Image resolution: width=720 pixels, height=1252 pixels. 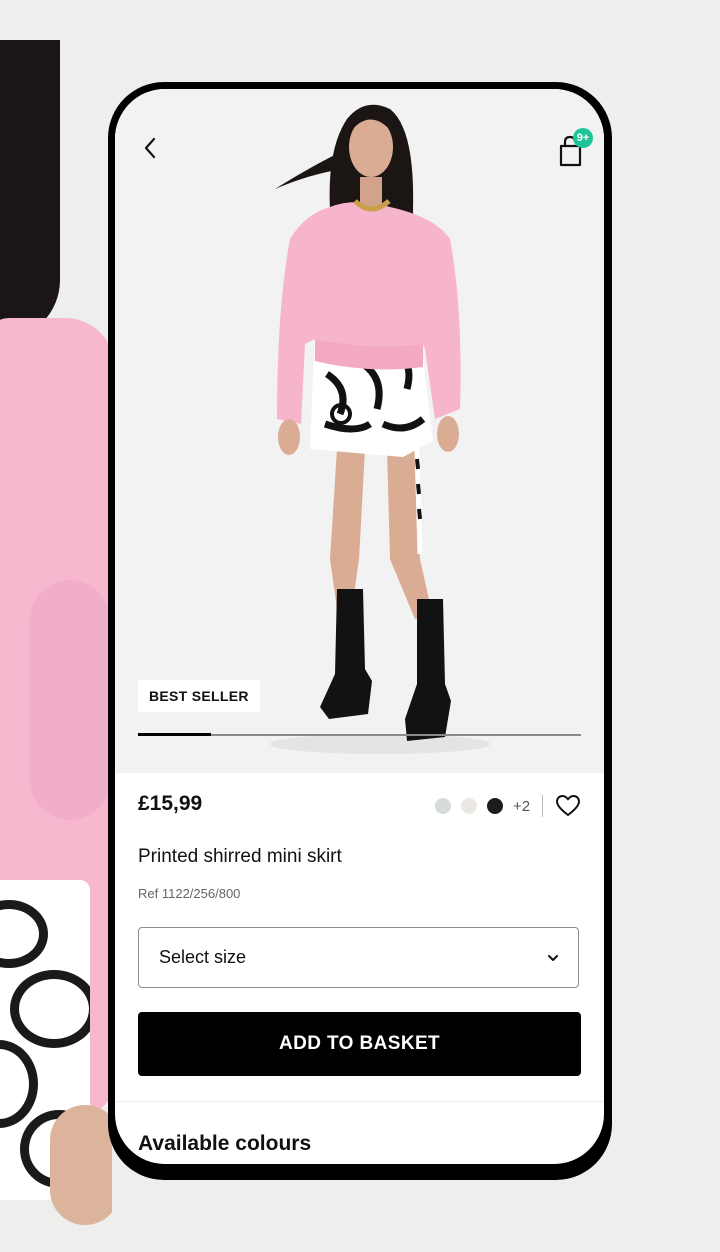 I want to click on back-button, so click(x=150, y=148).